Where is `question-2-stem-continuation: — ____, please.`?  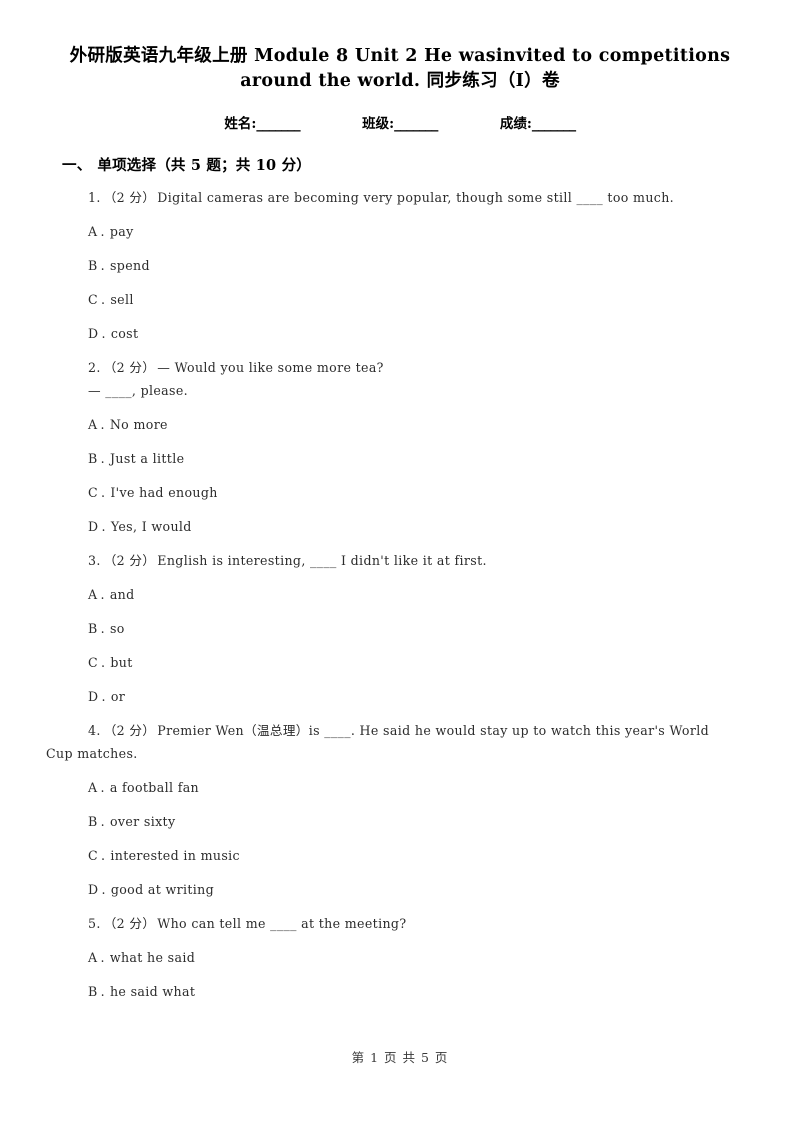
question-2-stem-continuation: — ____, please. is located at coordinates (138, 390).